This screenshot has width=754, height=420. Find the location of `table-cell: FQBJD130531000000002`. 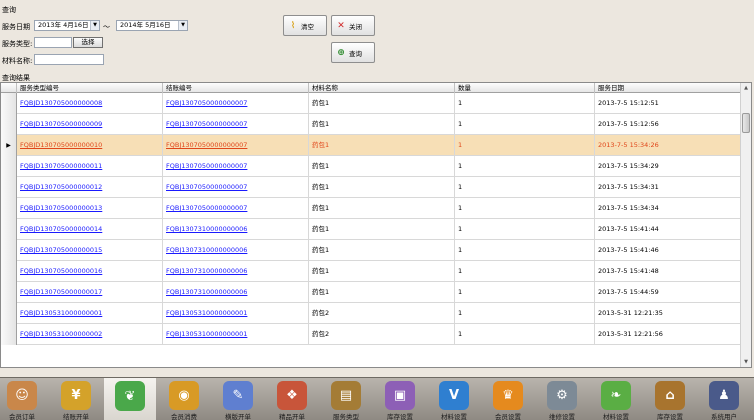

table-cell: FQBJD130531000000002 is located at coordinates (90, 334).